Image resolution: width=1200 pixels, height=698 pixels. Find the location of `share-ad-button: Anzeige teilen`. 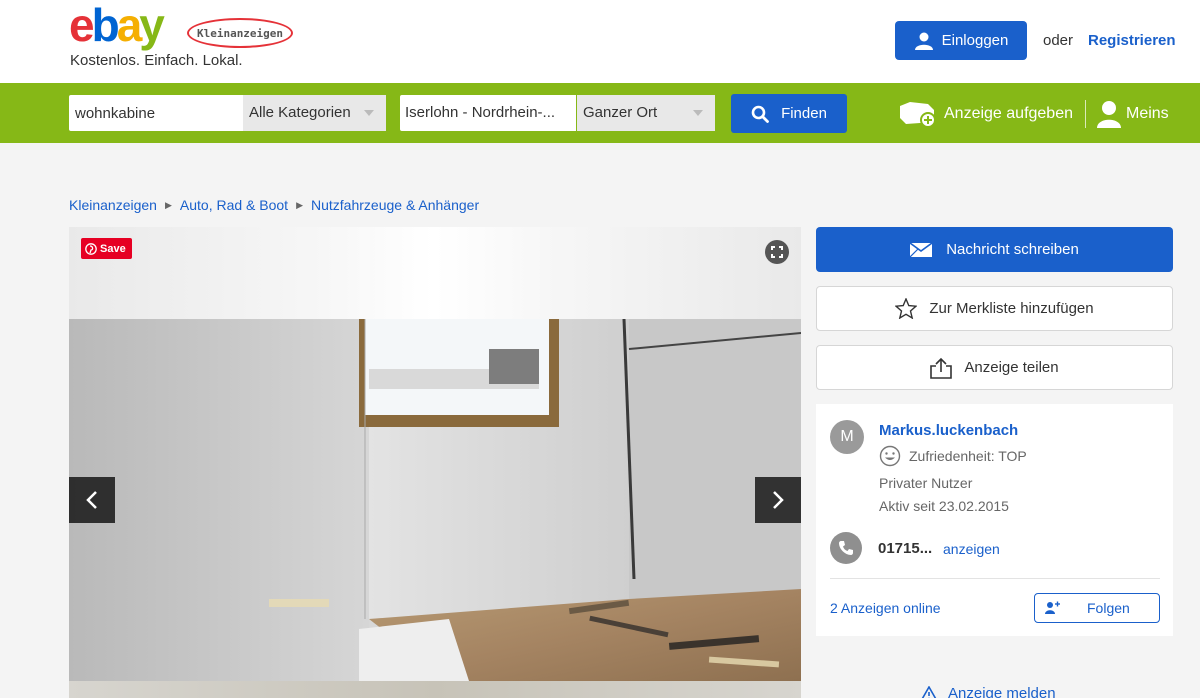

share-ad-button: Anzeige teilen is located at coordinates (994, 367).